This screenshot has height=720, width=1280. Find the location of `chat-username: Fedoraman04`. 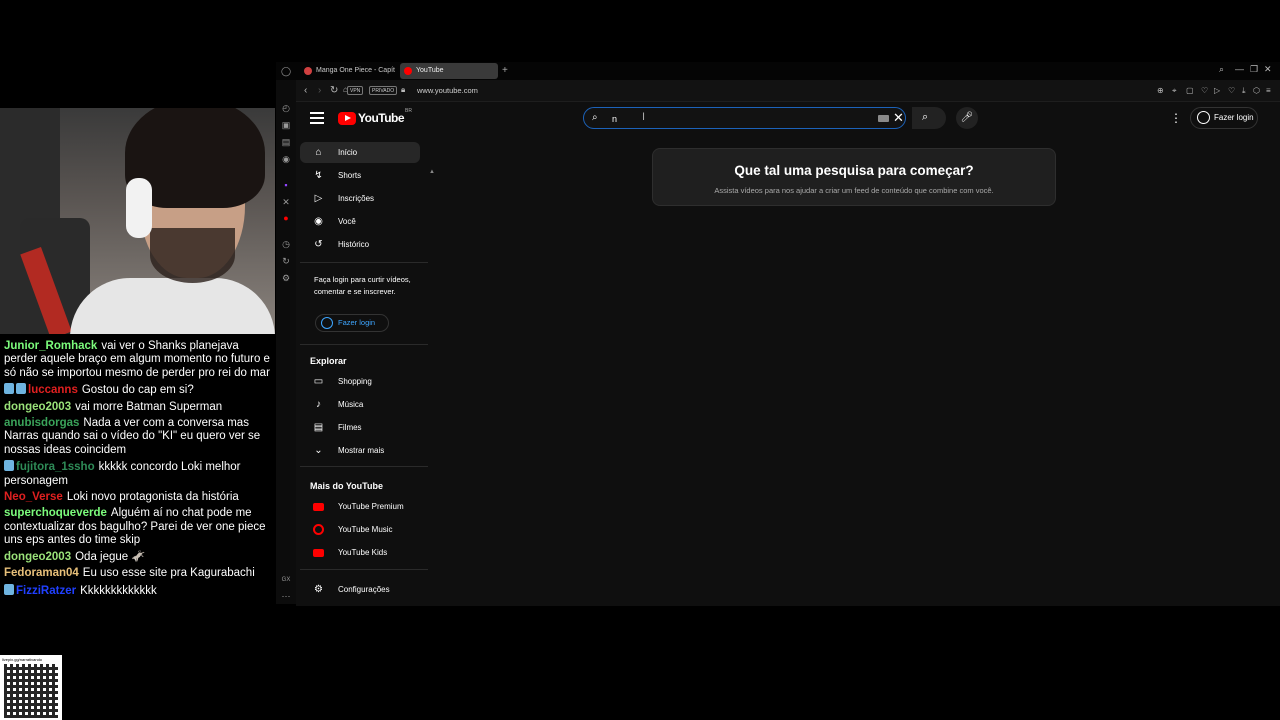

chat-username: Fedoraman04 is located at coordinates (41, 573).